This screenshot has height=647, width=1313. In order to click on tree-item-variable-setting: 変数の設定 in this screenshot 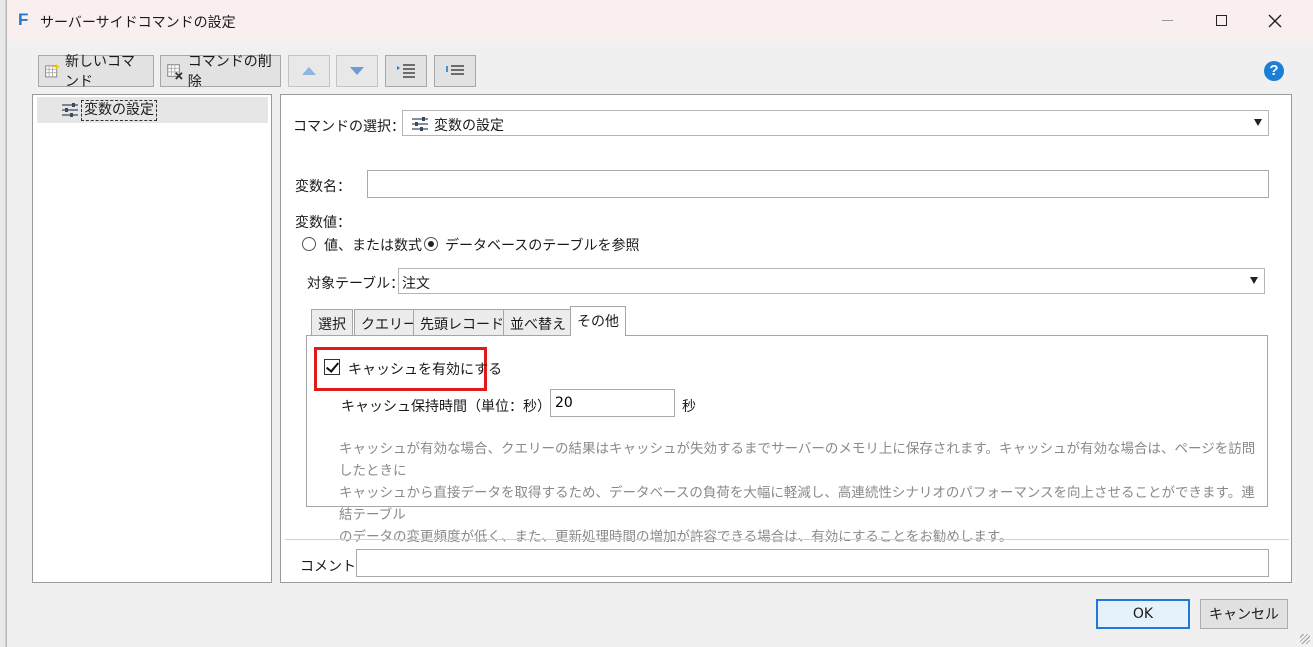, I will do `click(152, 110)`.